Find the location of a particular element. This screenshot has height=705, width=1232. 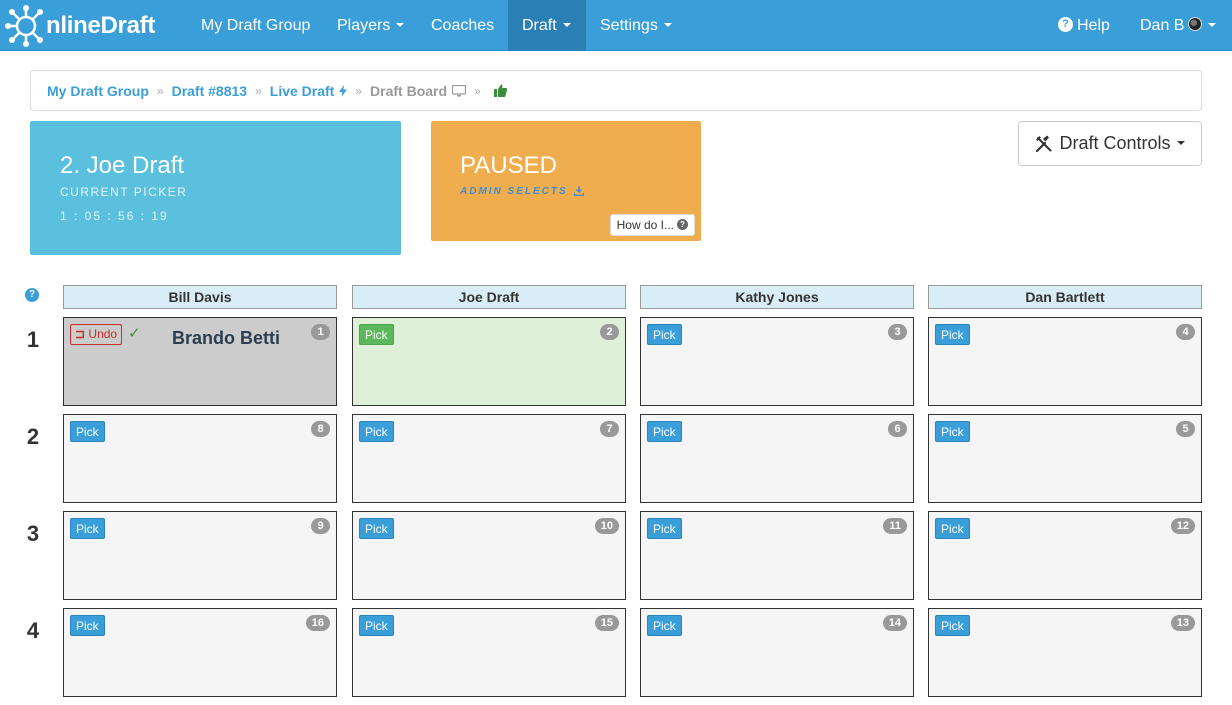

tools-icon is located at coordinates (1044, 143).